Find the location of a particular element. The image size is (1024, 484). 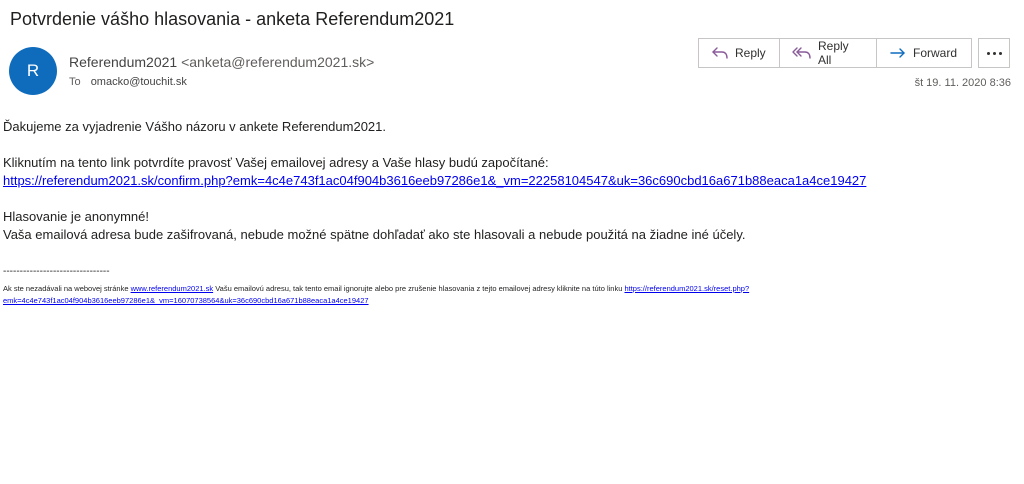

sender-name: Referendum2021 is located at coordinates (123, 62).